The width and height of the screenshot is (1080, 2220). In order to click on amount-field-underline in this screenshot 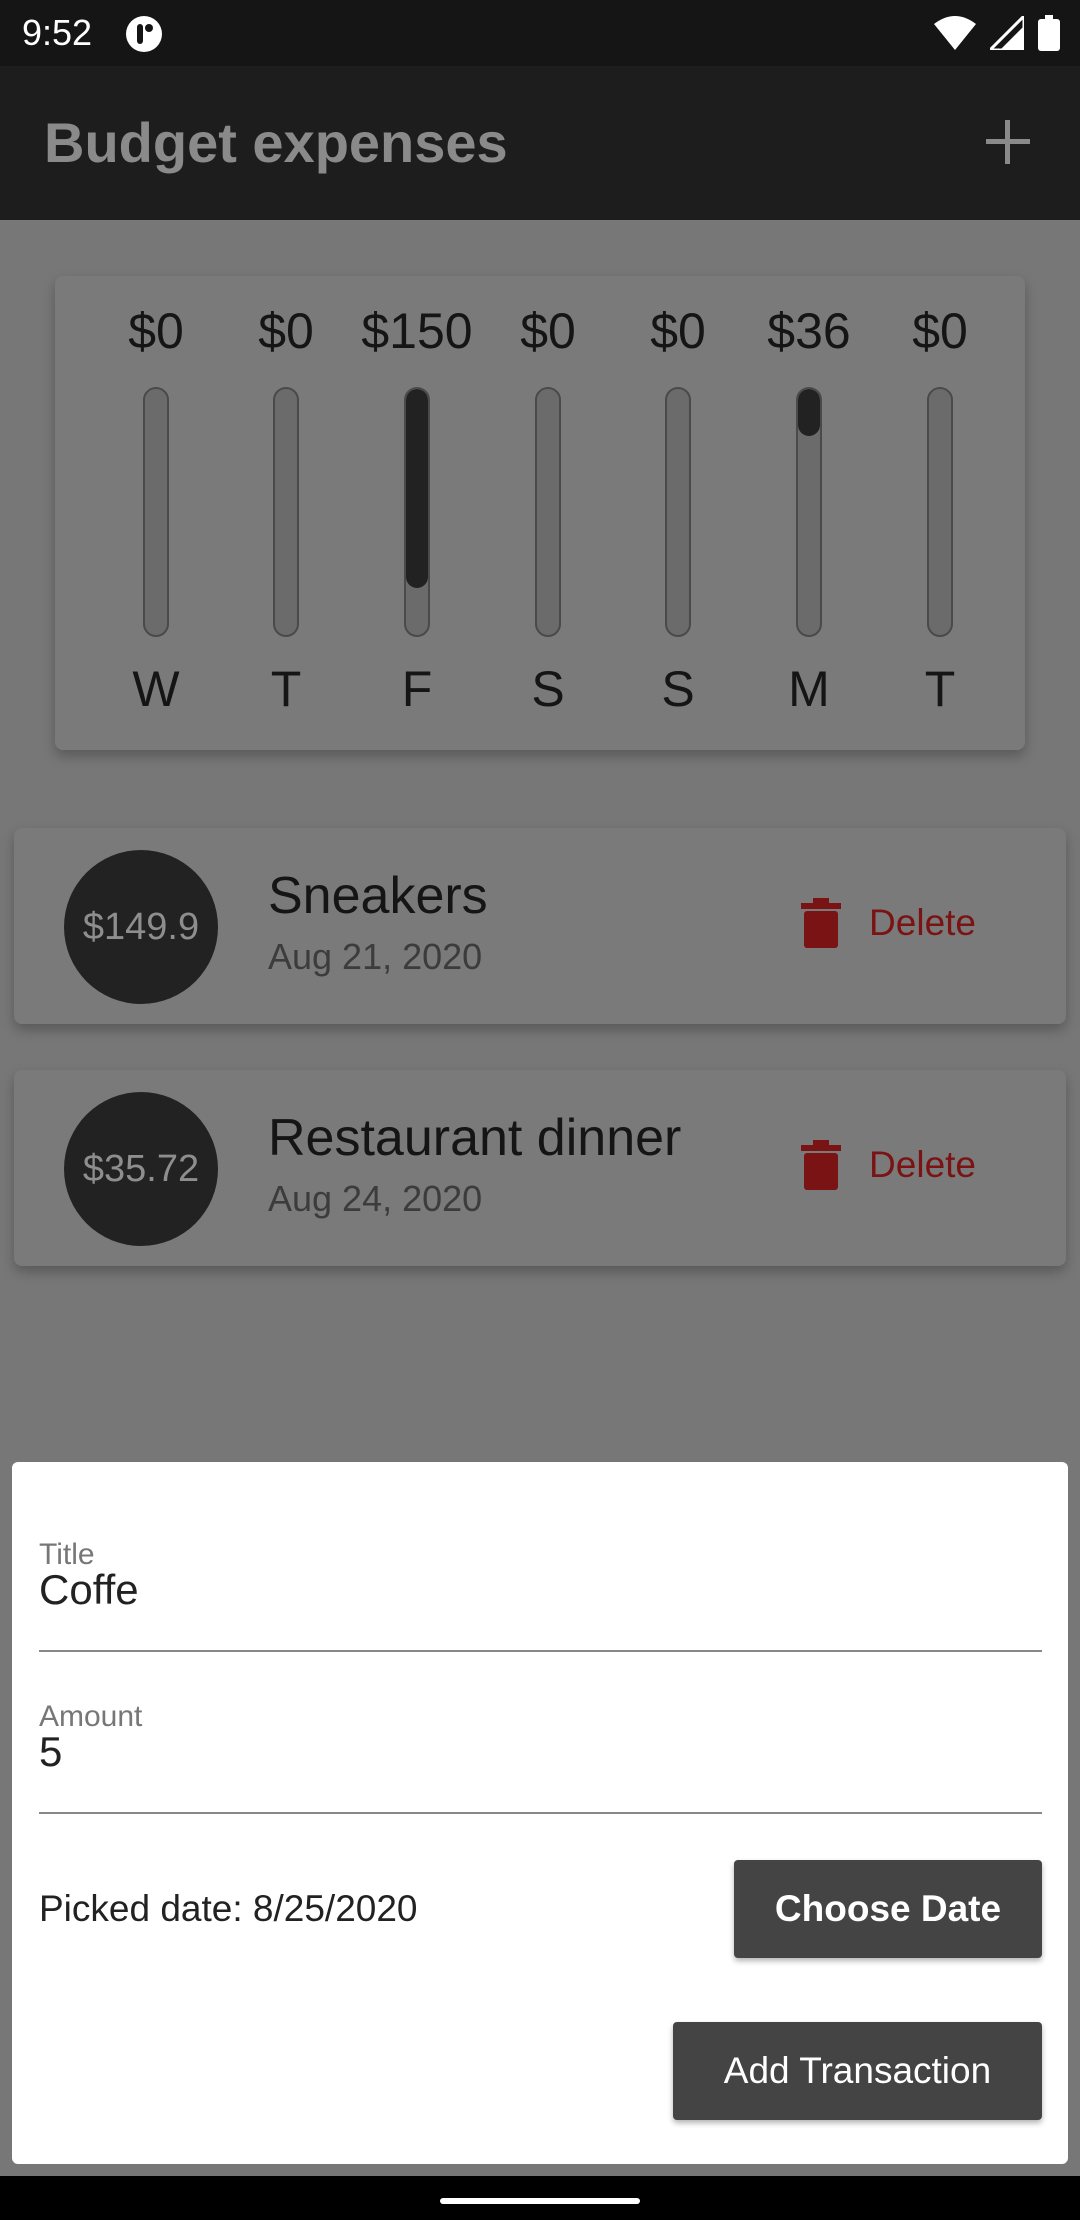, I will do `click(540, 1813)`.